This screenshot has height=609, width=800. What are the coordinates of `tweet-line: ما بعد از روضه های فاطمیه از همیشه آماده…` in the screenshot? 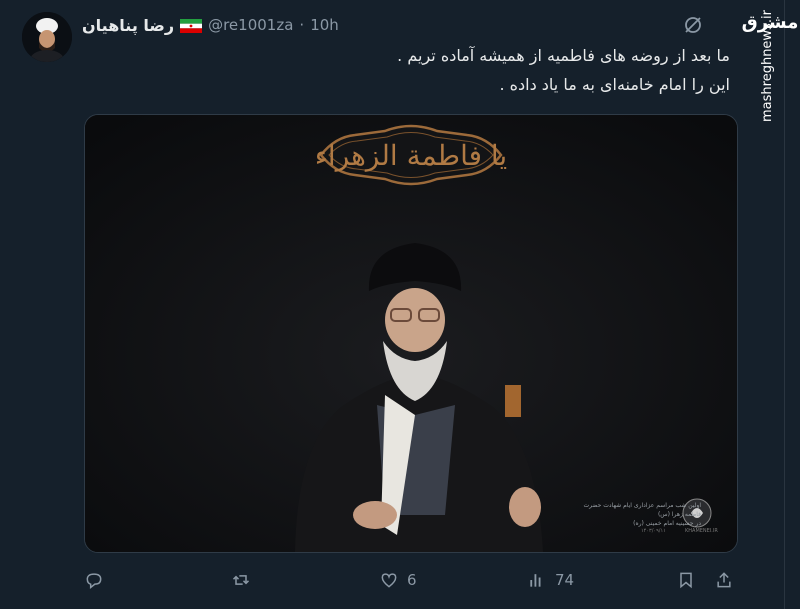 It's located at (563, 55).